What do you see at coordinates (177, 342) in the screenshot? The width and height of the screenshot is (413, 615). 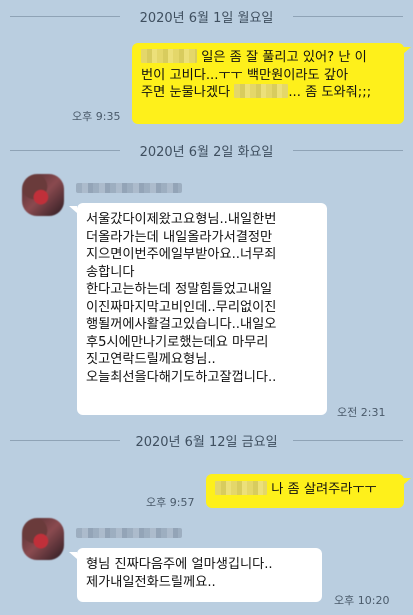 I see `message-line: 후5시에만나기로했는데요 마무리` at bounding box center [177, 342].